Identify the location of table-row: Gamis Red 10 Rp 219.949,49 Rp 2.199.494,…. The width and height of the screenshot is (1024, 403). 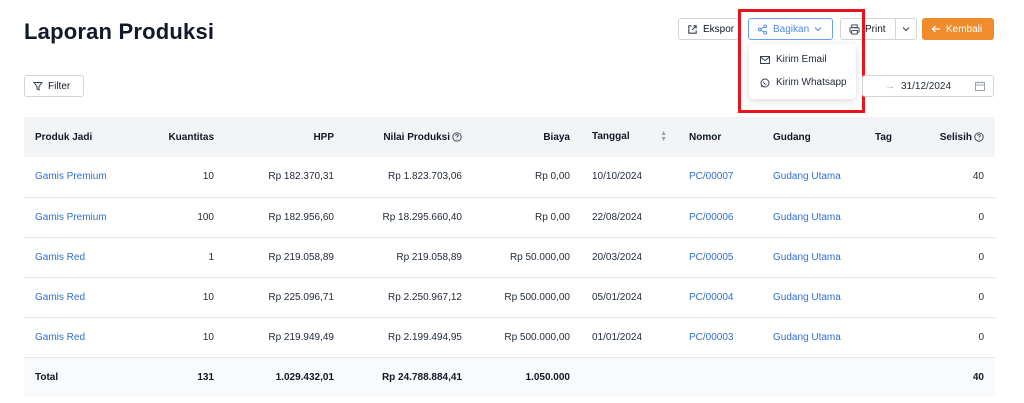
(509, 337).